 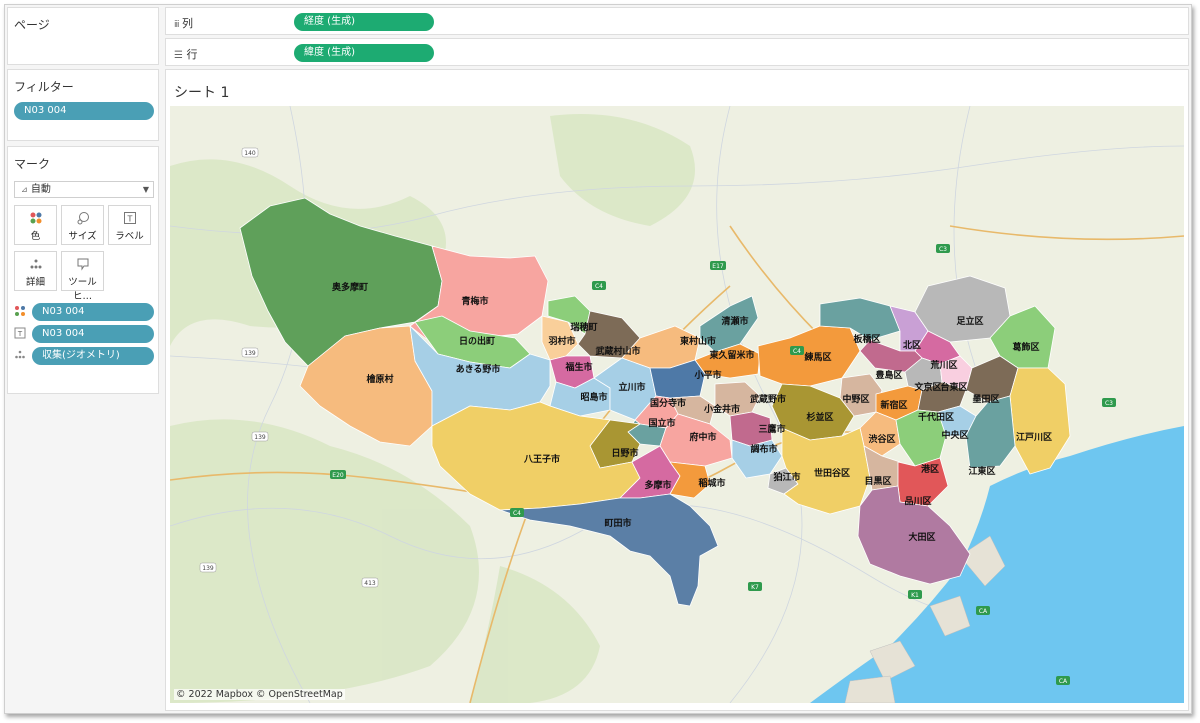 What do you see at coordinates (82, 236) in the screenshot?
I see `size-button-label: サイズ` at bounding box center [82, 236].